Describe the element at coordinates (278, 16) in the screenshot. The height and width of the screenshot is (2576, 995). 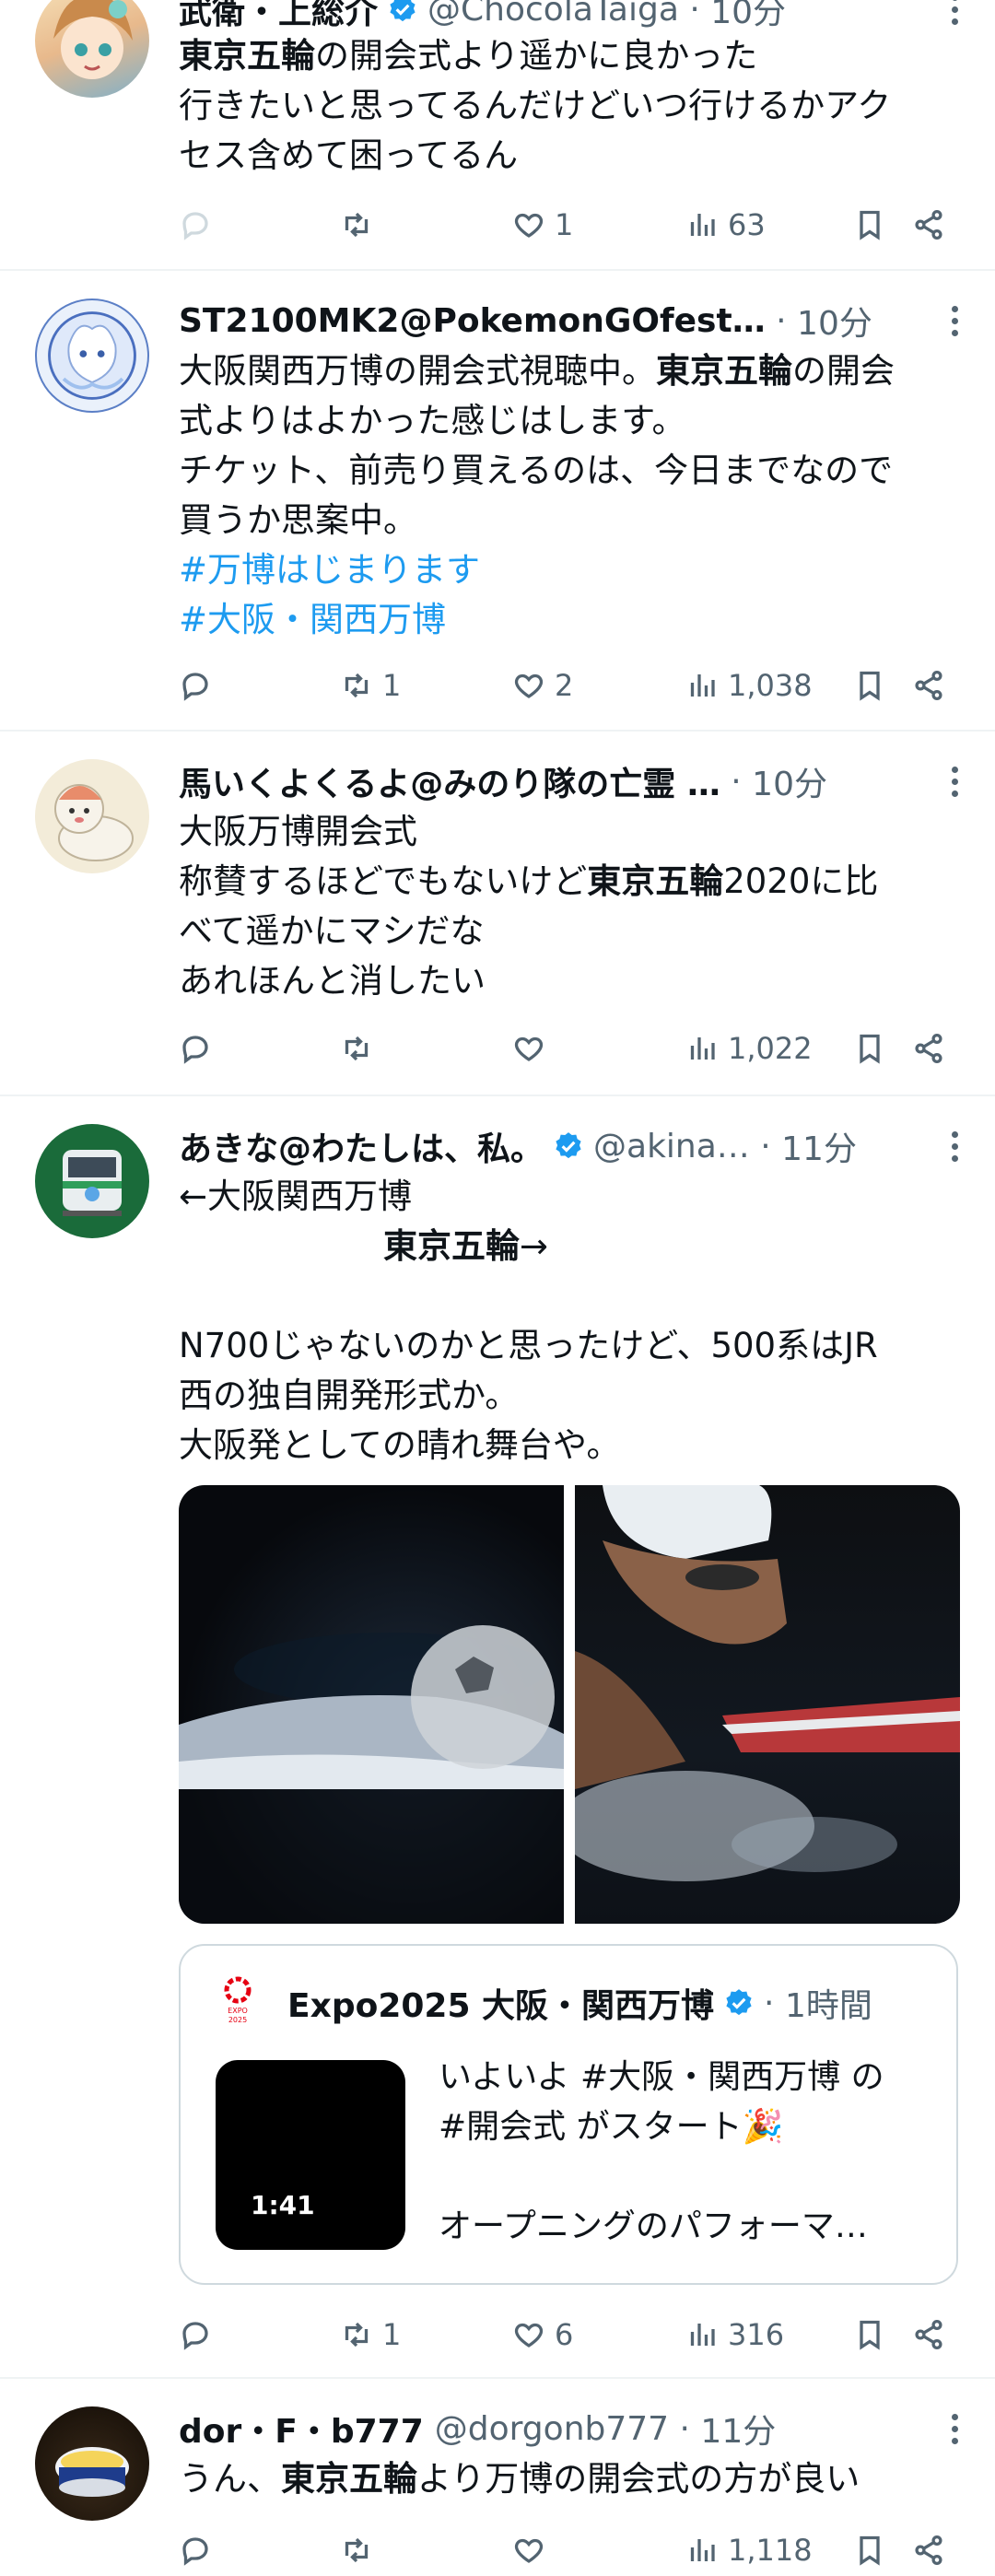
I see `display-name: 武衛・上総介` at that location.